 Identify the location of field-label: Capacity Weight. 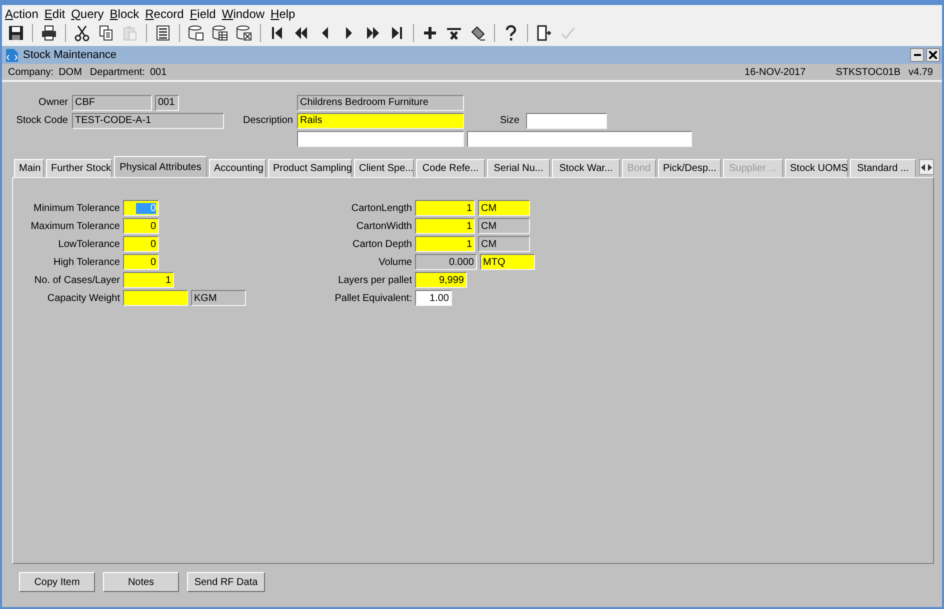
(83, 298).